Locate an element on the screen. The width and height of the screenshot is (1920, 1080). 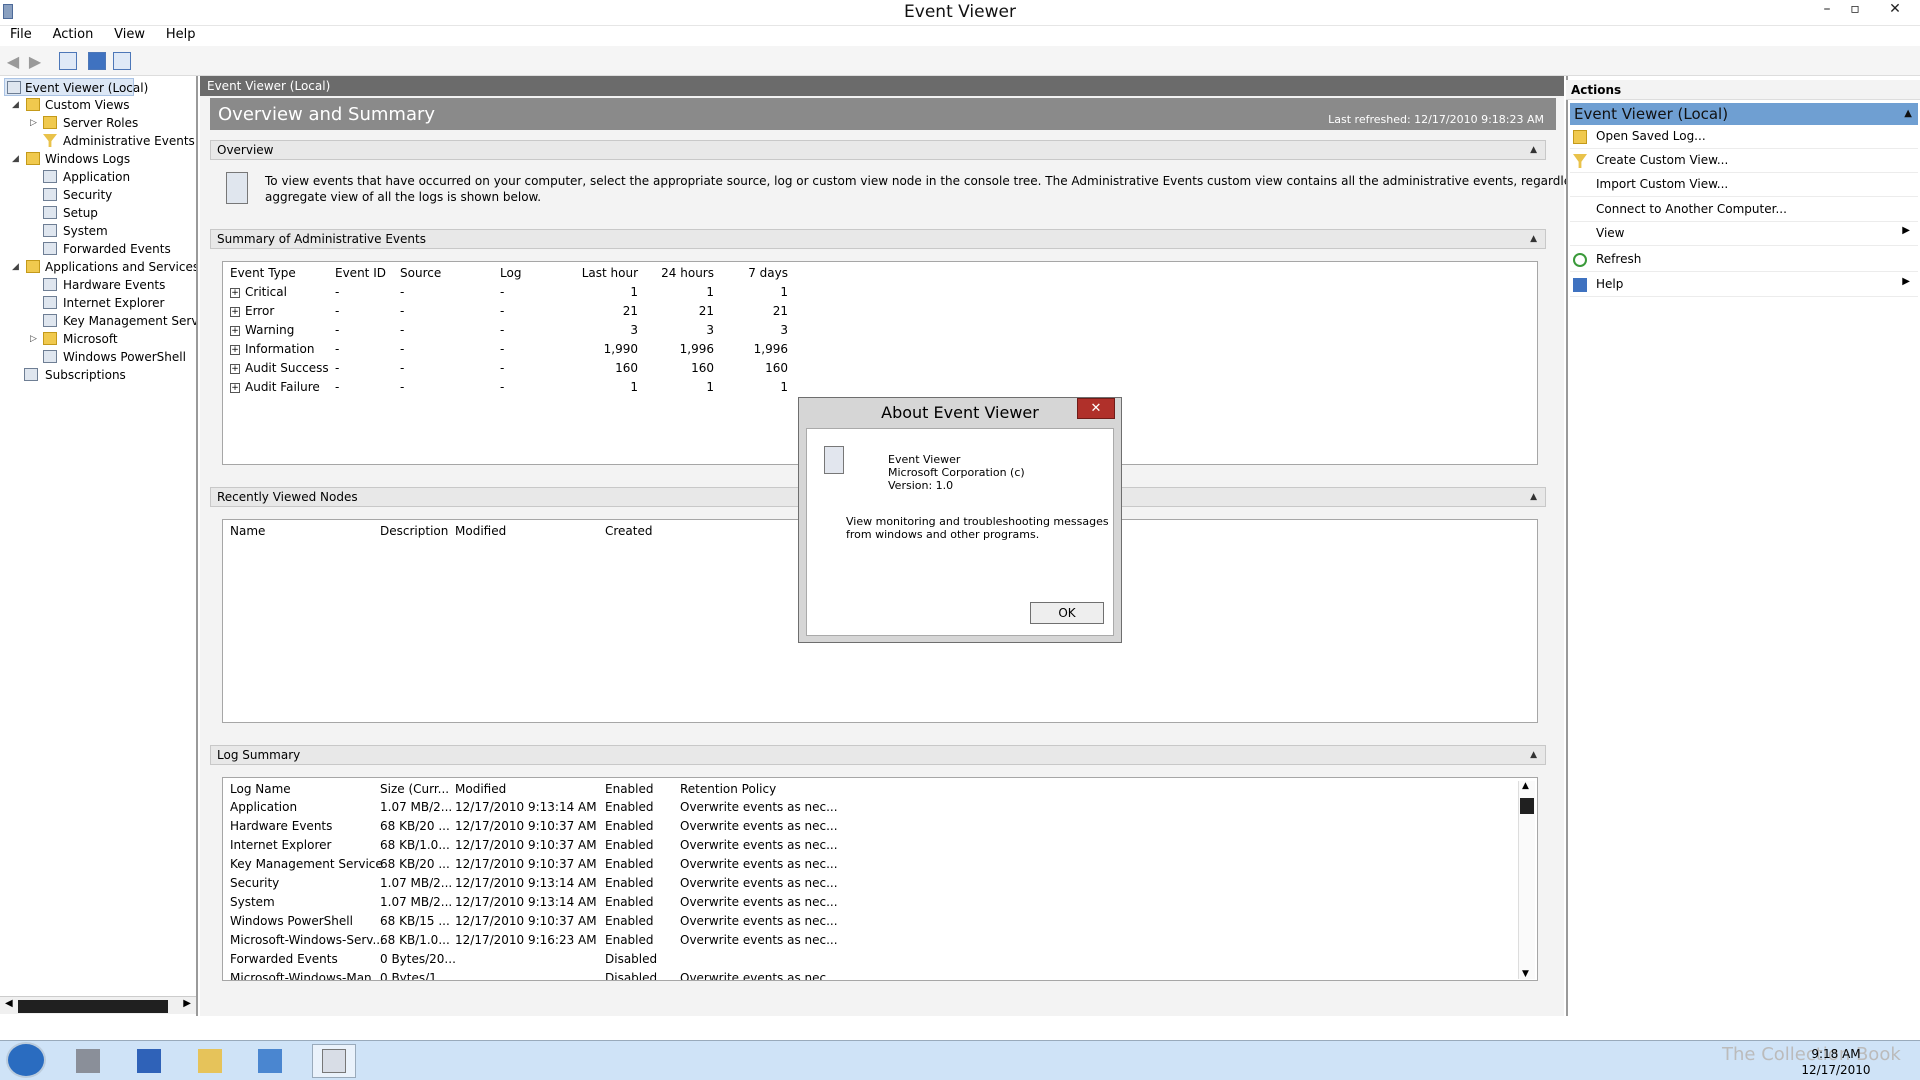
column-header-enabled: Enabled is located at coordinates (629, 789).